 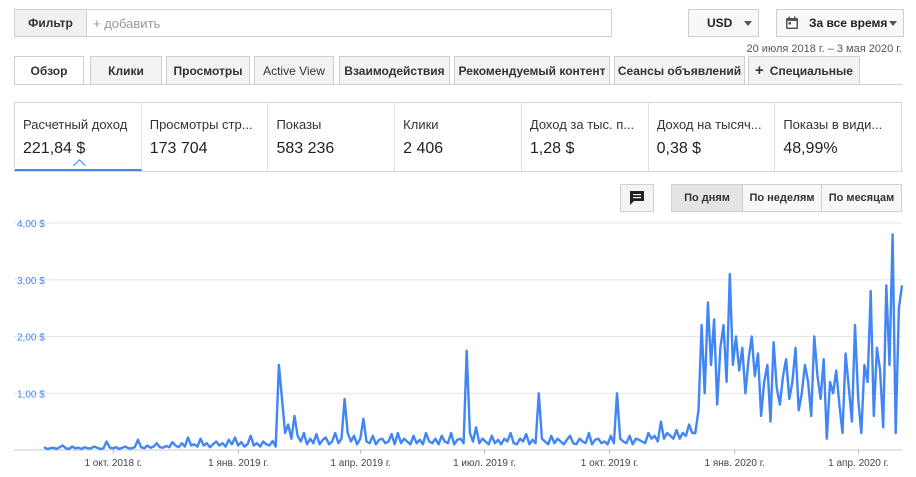 What do you see at coordinates (861, 198) in the screenshot?
I see `granularity-monthly: По месяцам` at bounding box center [861, 198].